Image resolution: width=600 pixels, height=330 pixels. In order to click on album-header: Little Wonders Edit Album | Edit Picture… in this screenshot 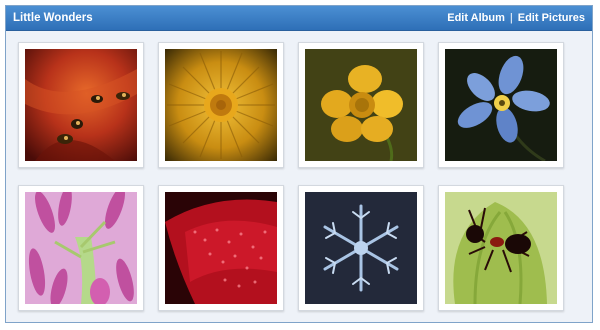, I will do `click(299, 18)`.